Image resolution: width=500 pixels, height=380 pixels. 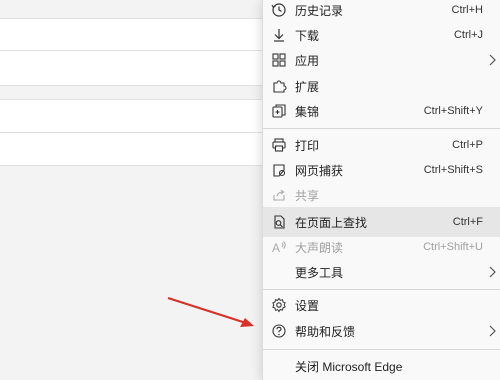 I want to click on help-icon, so click(x=279, y=331).